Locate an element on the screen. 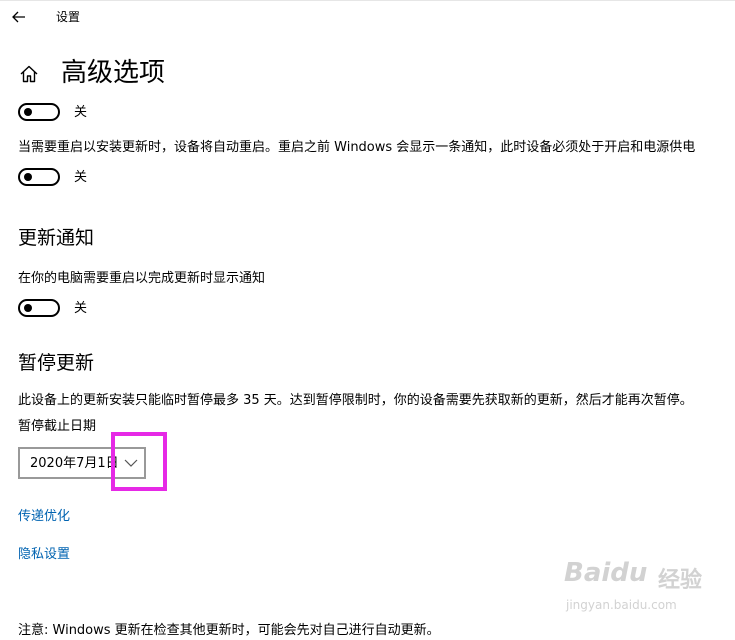  baidu-watermark: Baidu 经验 jingyan.baidu.com is located at coordinates (645, 587).